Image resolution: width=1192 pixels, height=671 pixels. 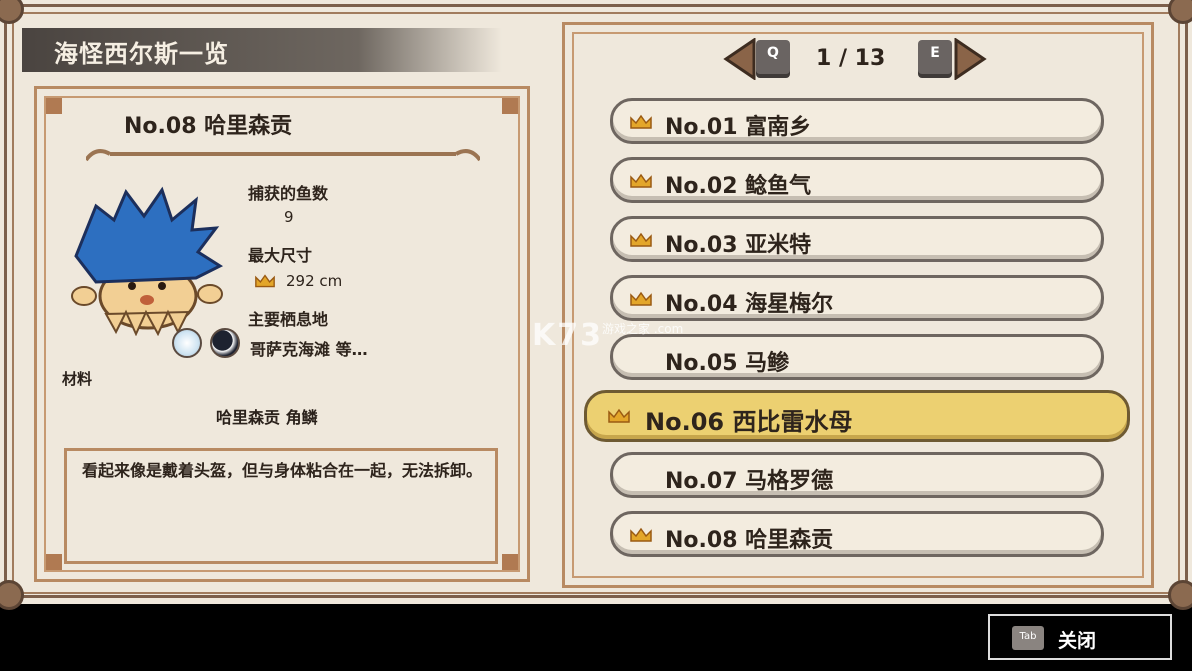 I want to click on list-item-label: No.05 马鲹, so click(x=727, y=363).